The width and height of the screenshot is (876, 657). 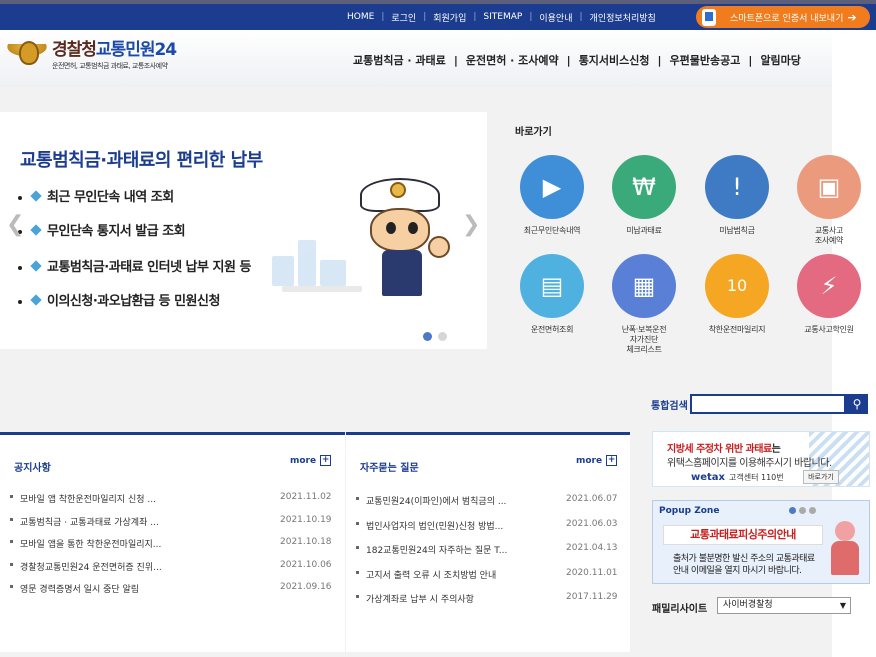 I want to click on quick-link-item: ▦ 난폭·보복운전 자가진단 체크리스트, so click(x=644, y=304).